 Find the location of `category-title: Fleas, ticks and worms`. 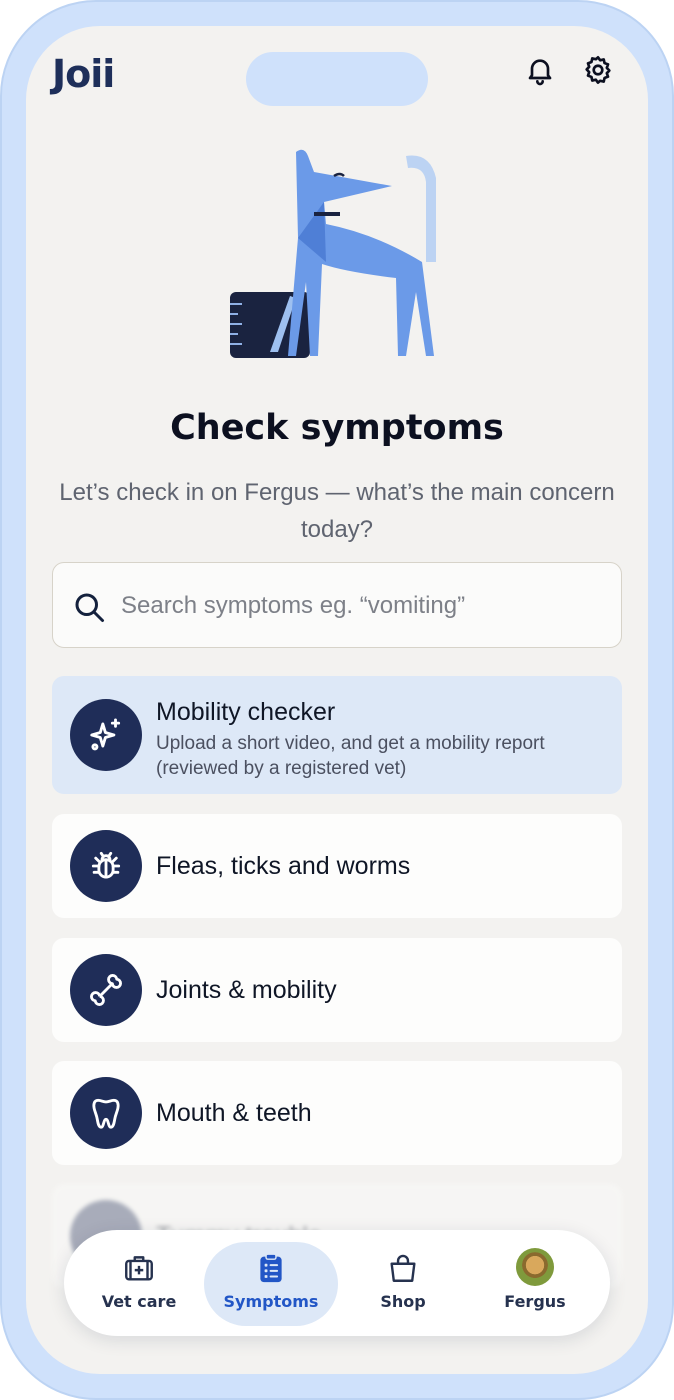

category-title: Fleas, ticks and worms is located at coordinates (283, 866).